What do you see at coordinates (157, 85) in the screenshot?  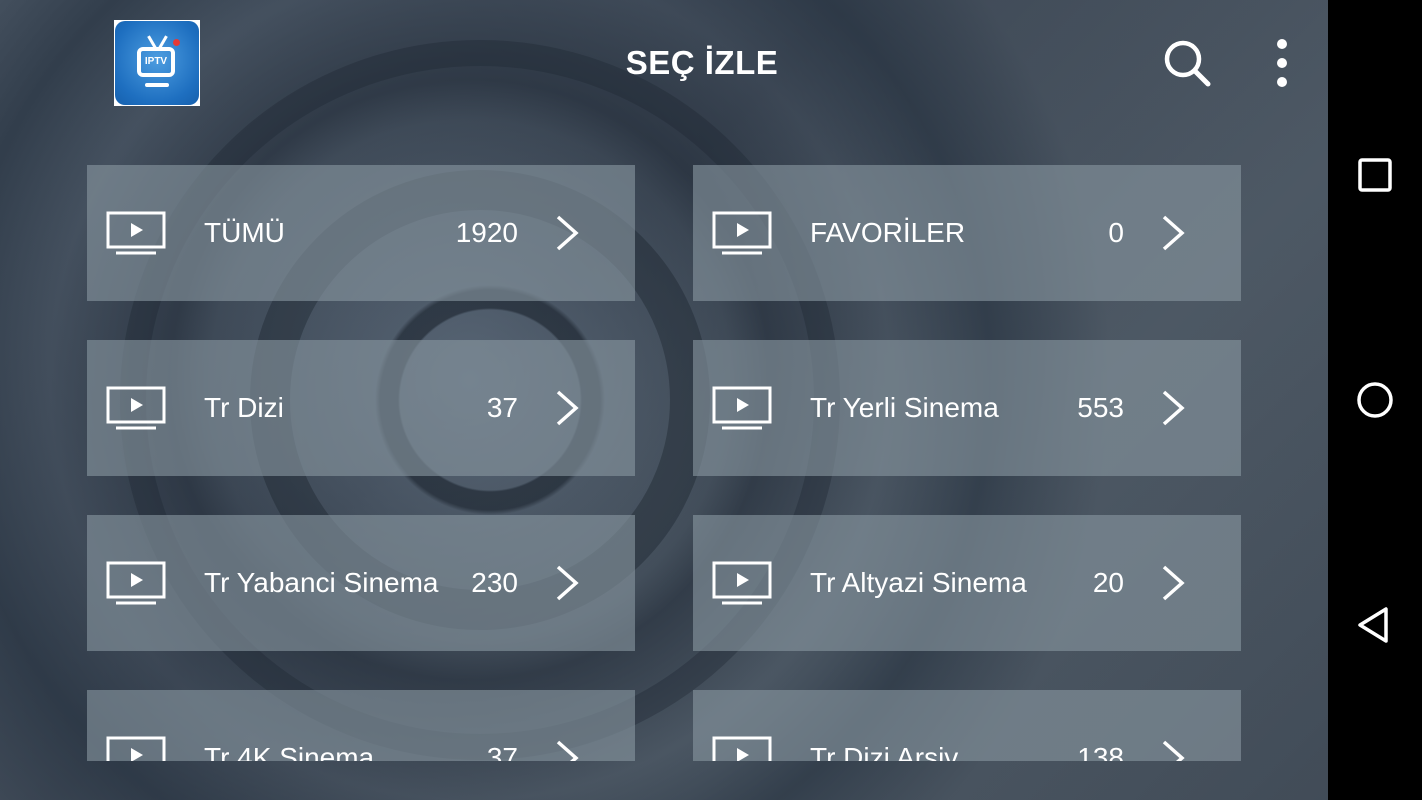 I see `logo-base` at bounding box center [157, 85].